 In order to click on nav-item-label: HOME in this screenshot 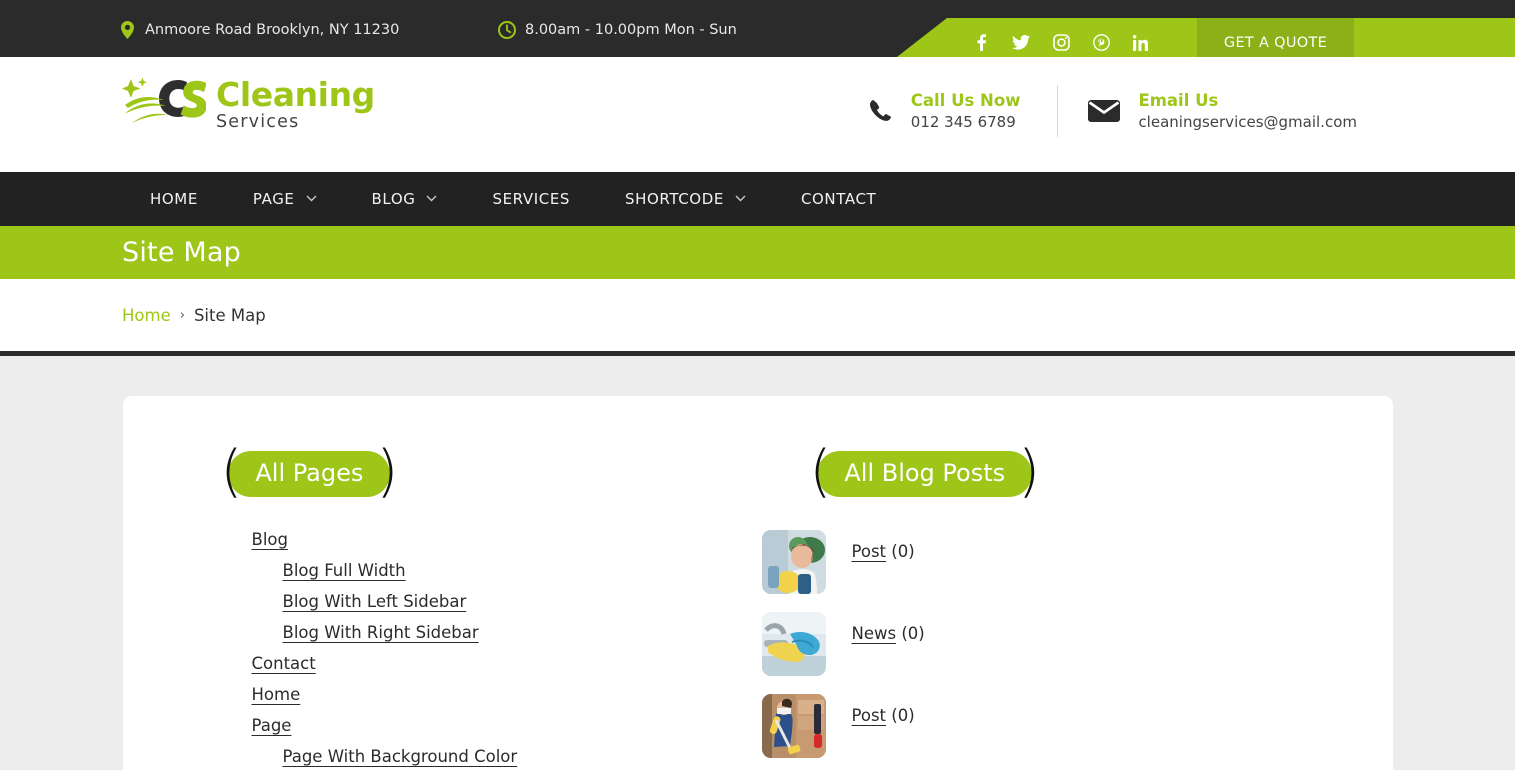, I will do `click(174, 199)`.